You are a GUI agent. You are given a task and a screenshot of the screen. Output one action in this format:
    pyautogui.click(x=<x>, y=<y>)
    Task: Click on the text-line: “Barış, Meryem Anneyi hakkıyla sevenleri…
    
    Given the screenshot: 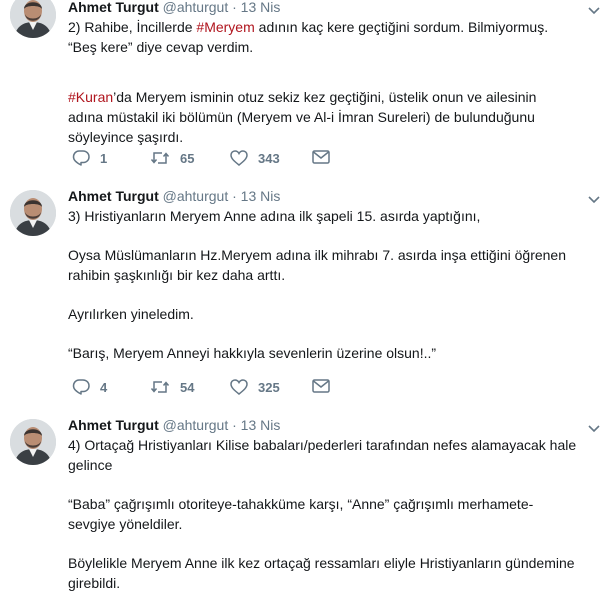 What is the action you would take?
    pyautogui.click(x=252, y=353)
    